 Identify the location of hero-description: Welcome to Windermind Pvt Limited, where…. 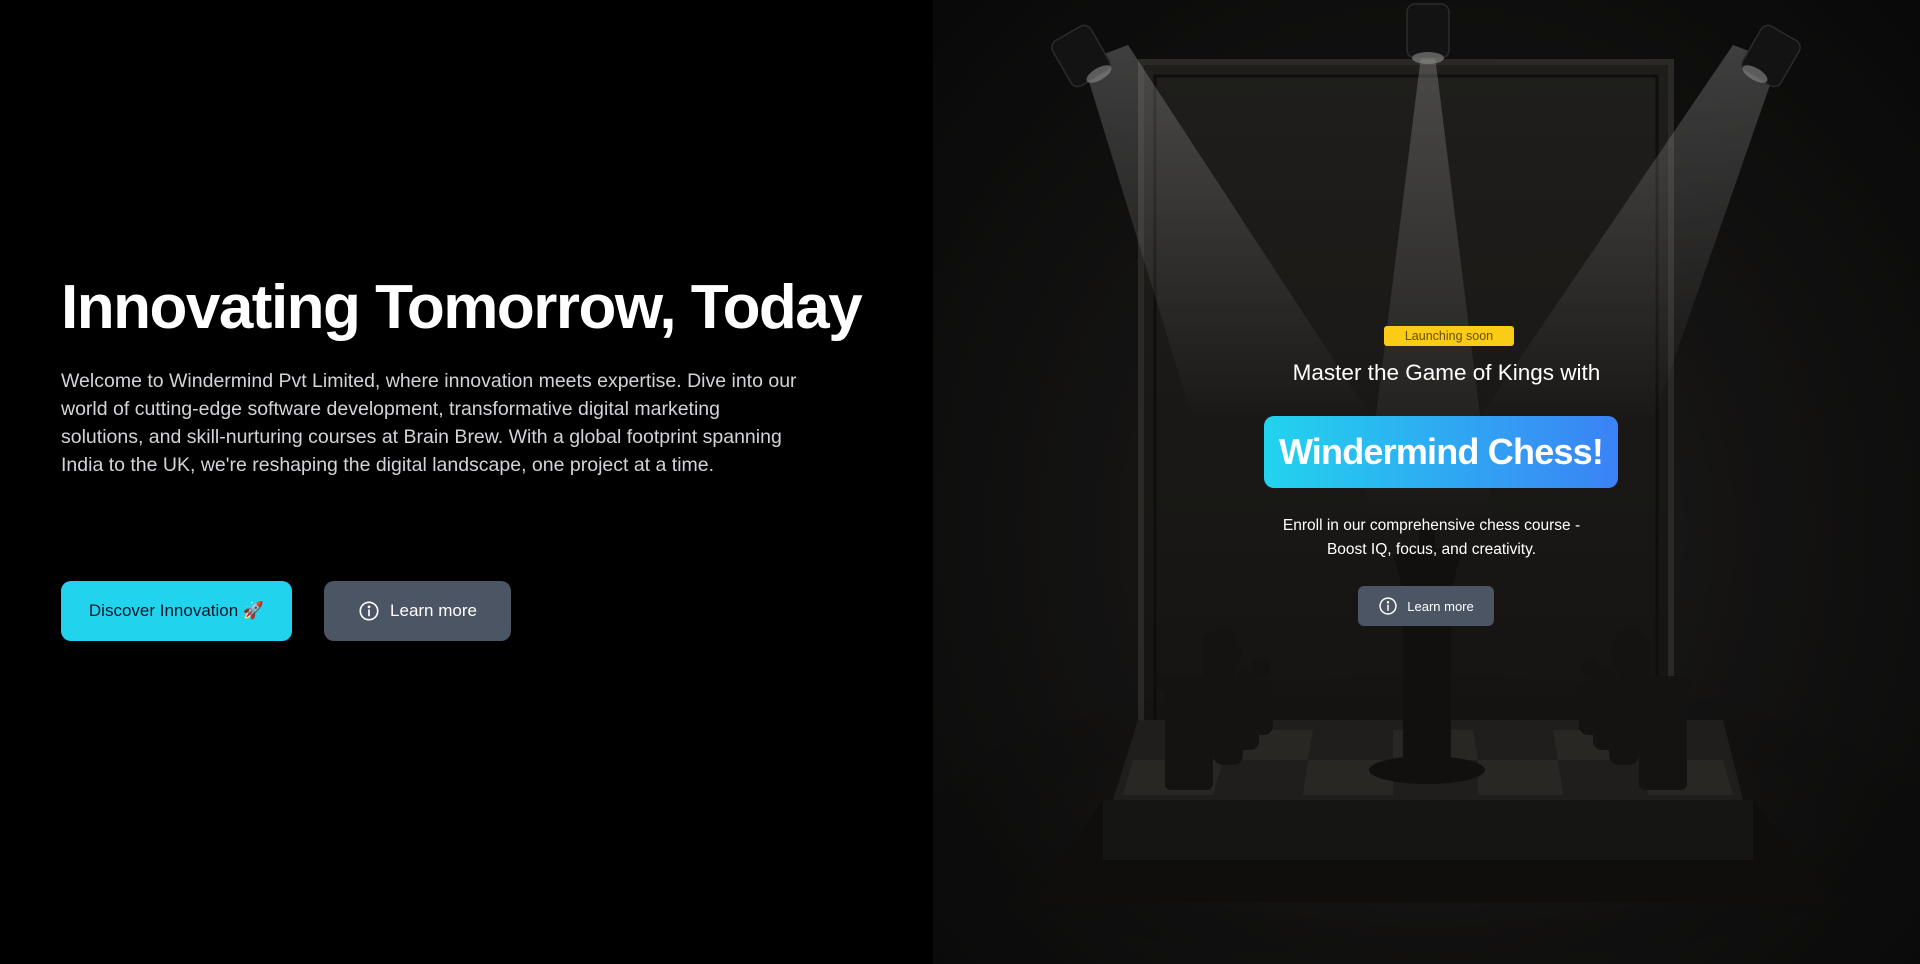
(429, 423).